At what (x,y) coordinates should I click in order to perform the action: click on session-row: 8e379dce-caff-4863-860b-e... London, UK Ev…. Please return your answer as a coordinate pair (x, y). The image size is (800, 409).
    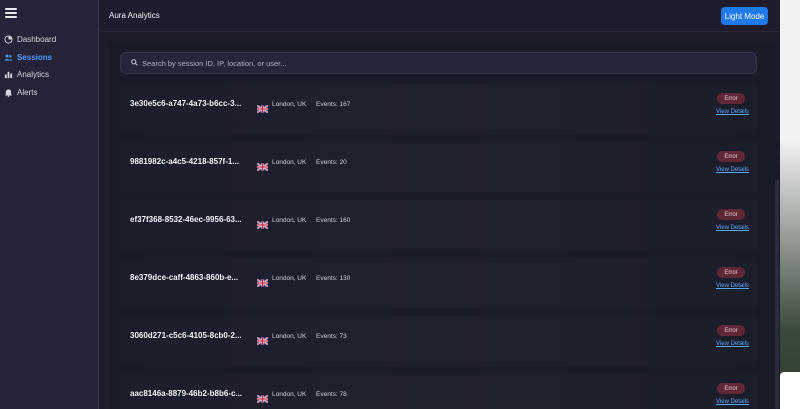
    Looking at the image, I should click on (438, 283).